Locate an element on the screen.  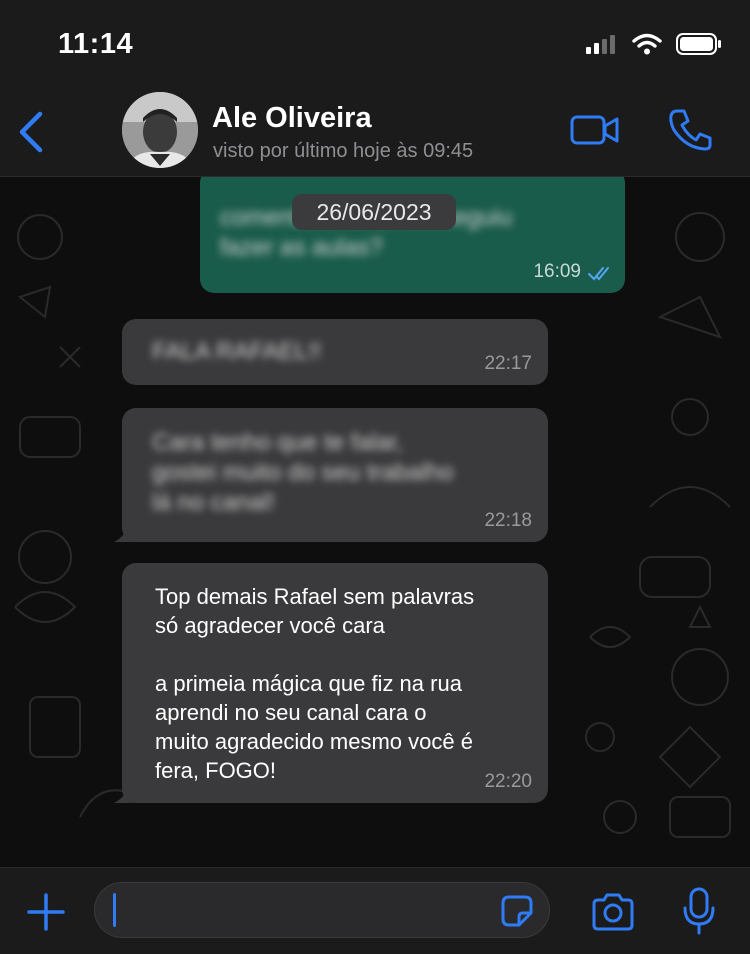
battery-icon is located at coordinates (698, 44).